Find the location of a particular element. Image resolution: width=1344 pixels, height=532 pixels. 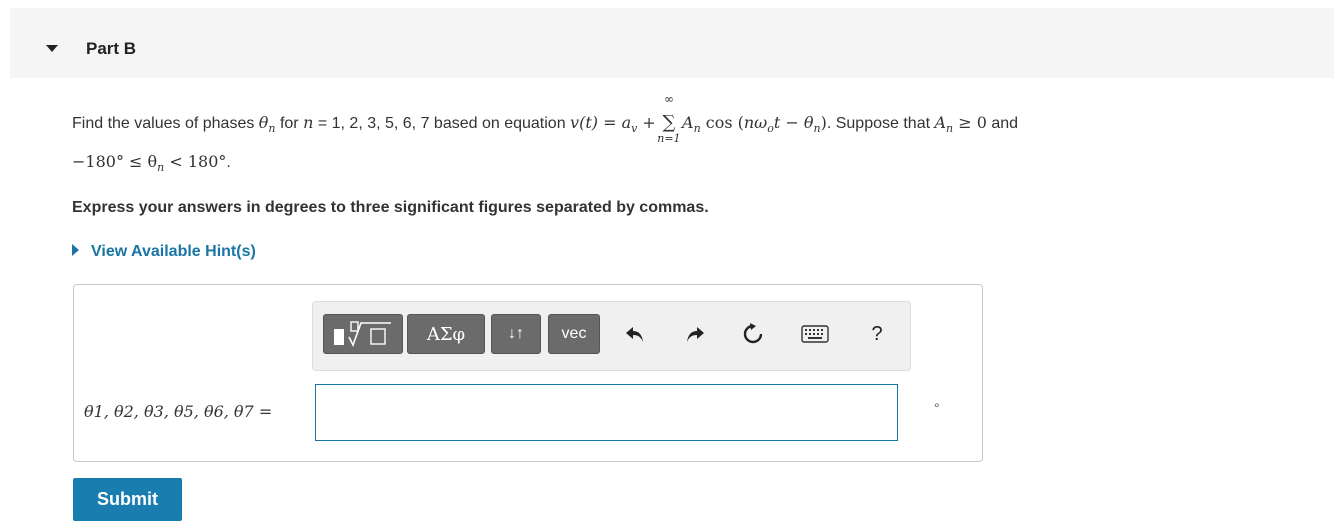

radical-template-icon is located at coordinates (362, 334).